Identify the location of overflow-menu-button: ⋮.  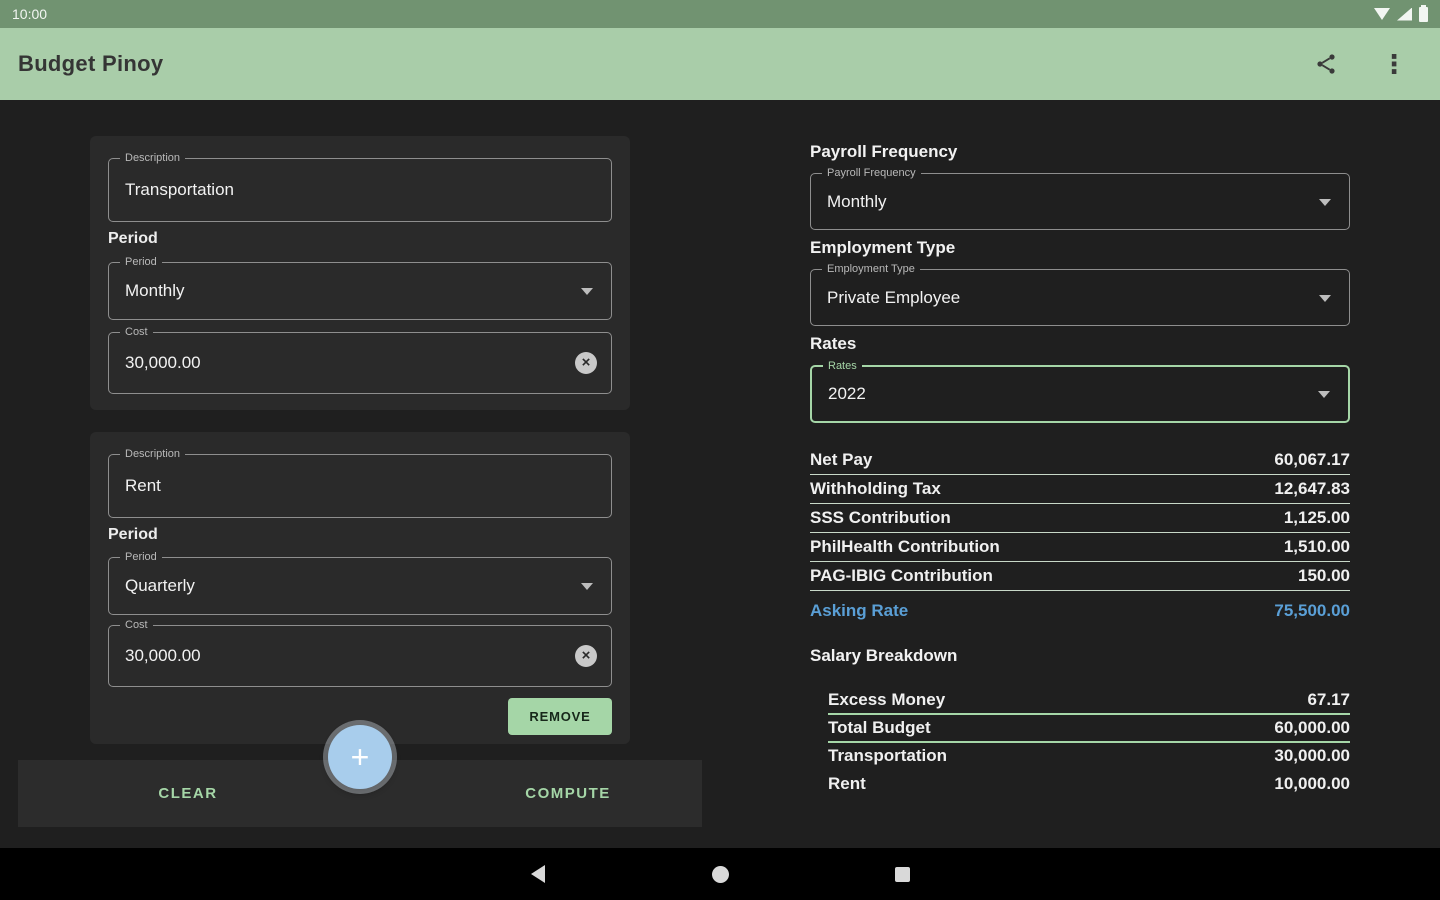
(1394, 64).